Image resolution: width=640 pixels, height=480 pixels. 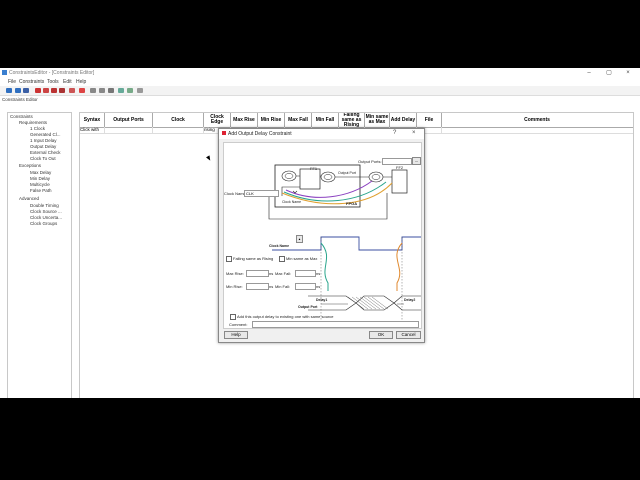 I want to click on cell-clock, so click(x=178, y=130).